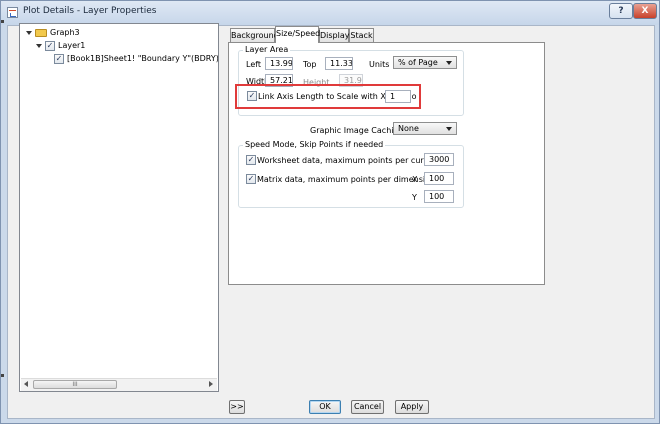  Describe the element at coordinates (339, 63) in the screenshot. I see `top-input: 11.33` at that location.